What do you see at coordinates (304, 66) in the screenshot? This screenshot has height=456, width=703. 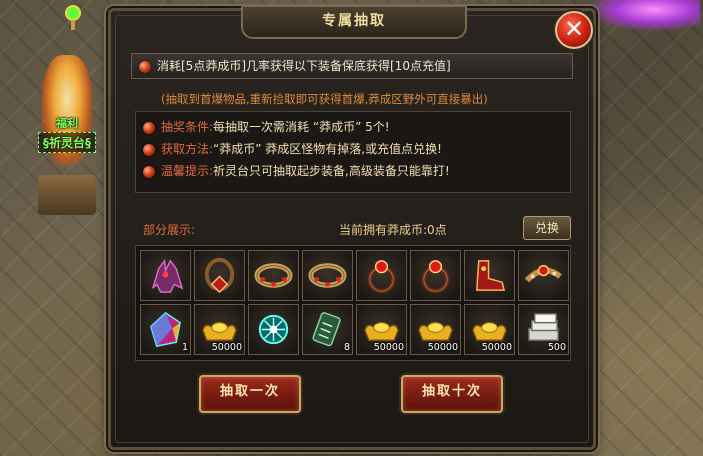 I see `cost-notice-text: 消耗[5点莽成币]几率获得以下装备保底获得[10点充值]` at bounding box center [304, 66].